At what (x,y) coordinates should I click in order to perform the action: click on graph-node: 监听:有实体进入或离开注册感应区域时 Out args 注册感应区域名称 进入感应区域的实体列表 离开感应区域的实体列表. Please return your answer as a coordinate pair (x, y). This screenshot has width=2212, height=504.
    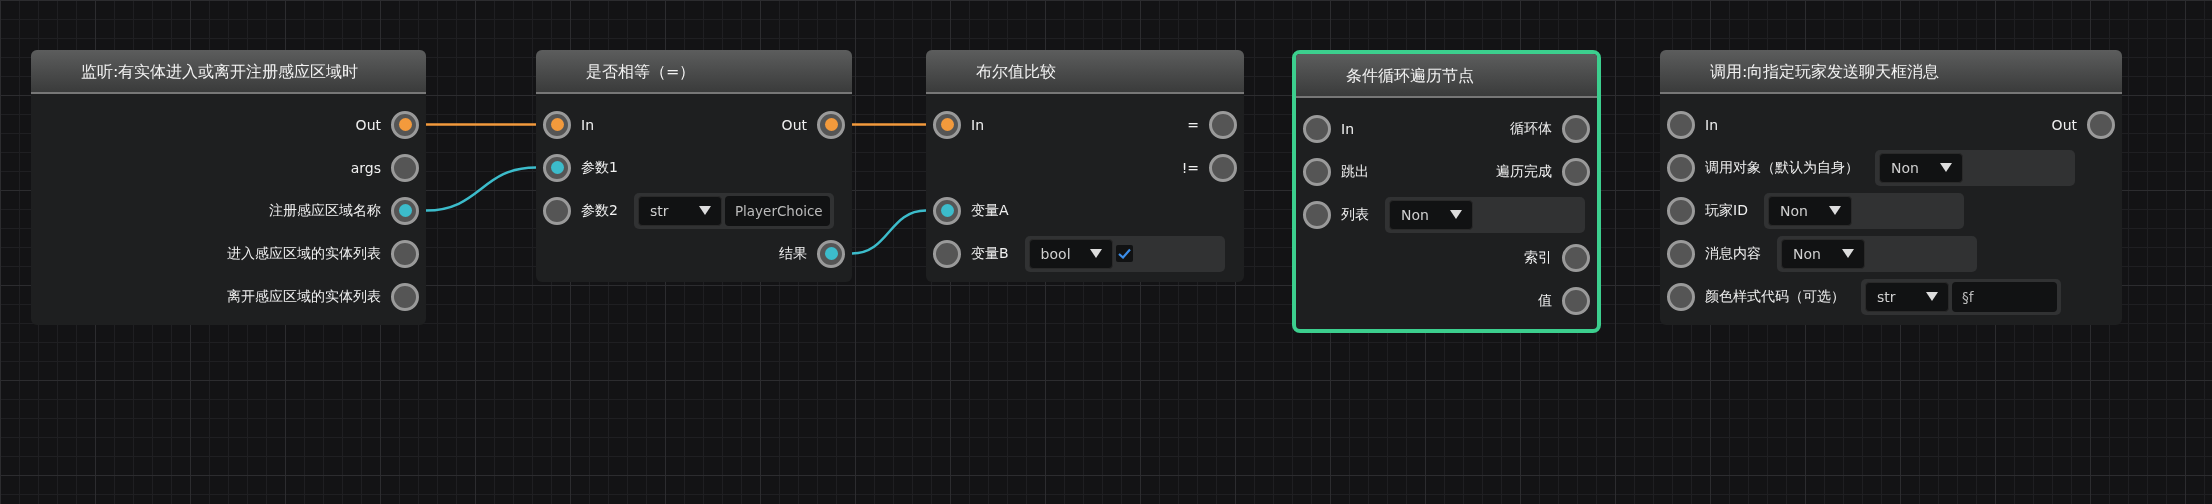
    Looking at the image, I should click on (228, 187).